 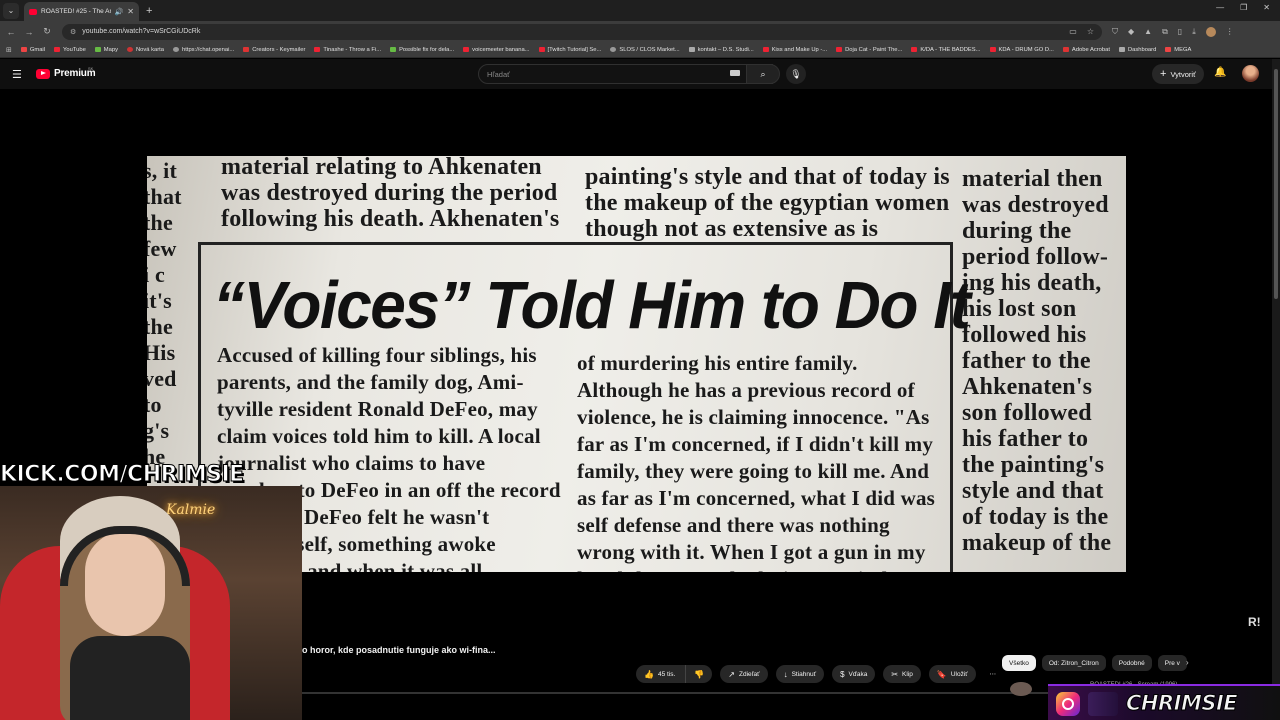 What do you see at coordinates (993, 674) in the screenshot?
I see `more-actions-button: ⋯` at bounding box center [993, 674].